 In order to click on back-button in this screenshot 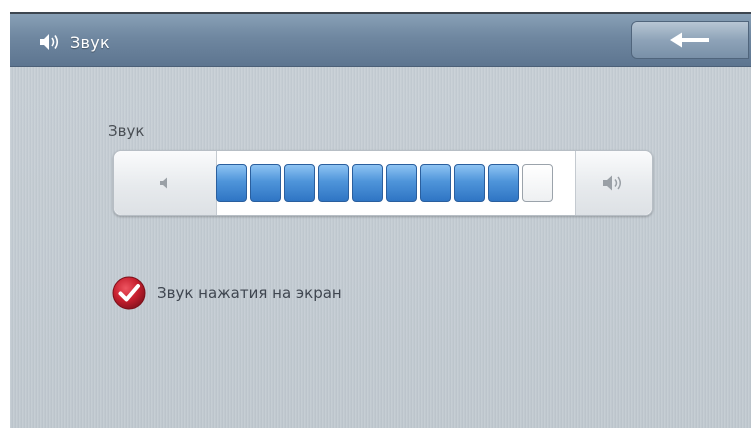, I will do `click(690, 40)`.